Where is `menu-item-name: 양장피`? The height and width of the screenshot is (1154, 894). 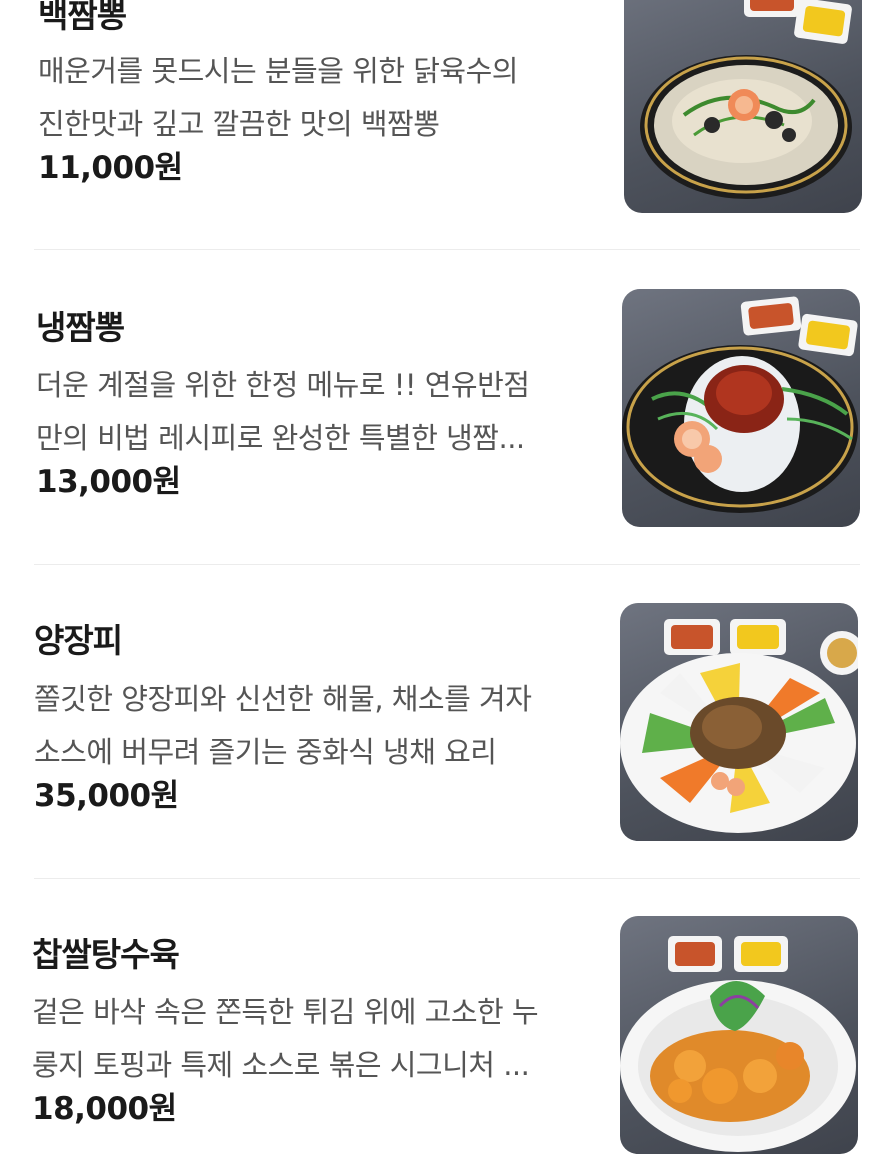 menu-item-name: 양장피 is located at coordinates (78, 640).